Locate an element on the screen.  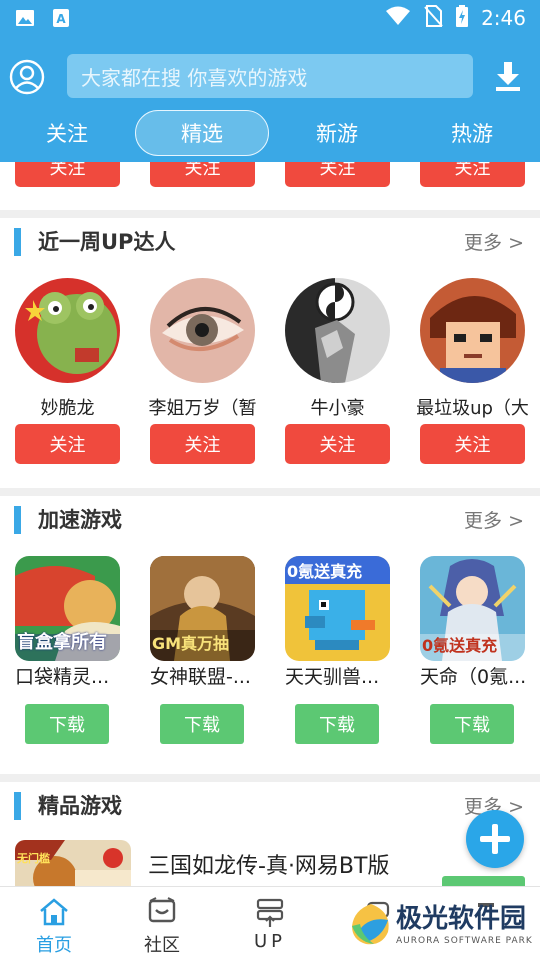
tab-new-games: 新游 is located at coordinates (337, 133).